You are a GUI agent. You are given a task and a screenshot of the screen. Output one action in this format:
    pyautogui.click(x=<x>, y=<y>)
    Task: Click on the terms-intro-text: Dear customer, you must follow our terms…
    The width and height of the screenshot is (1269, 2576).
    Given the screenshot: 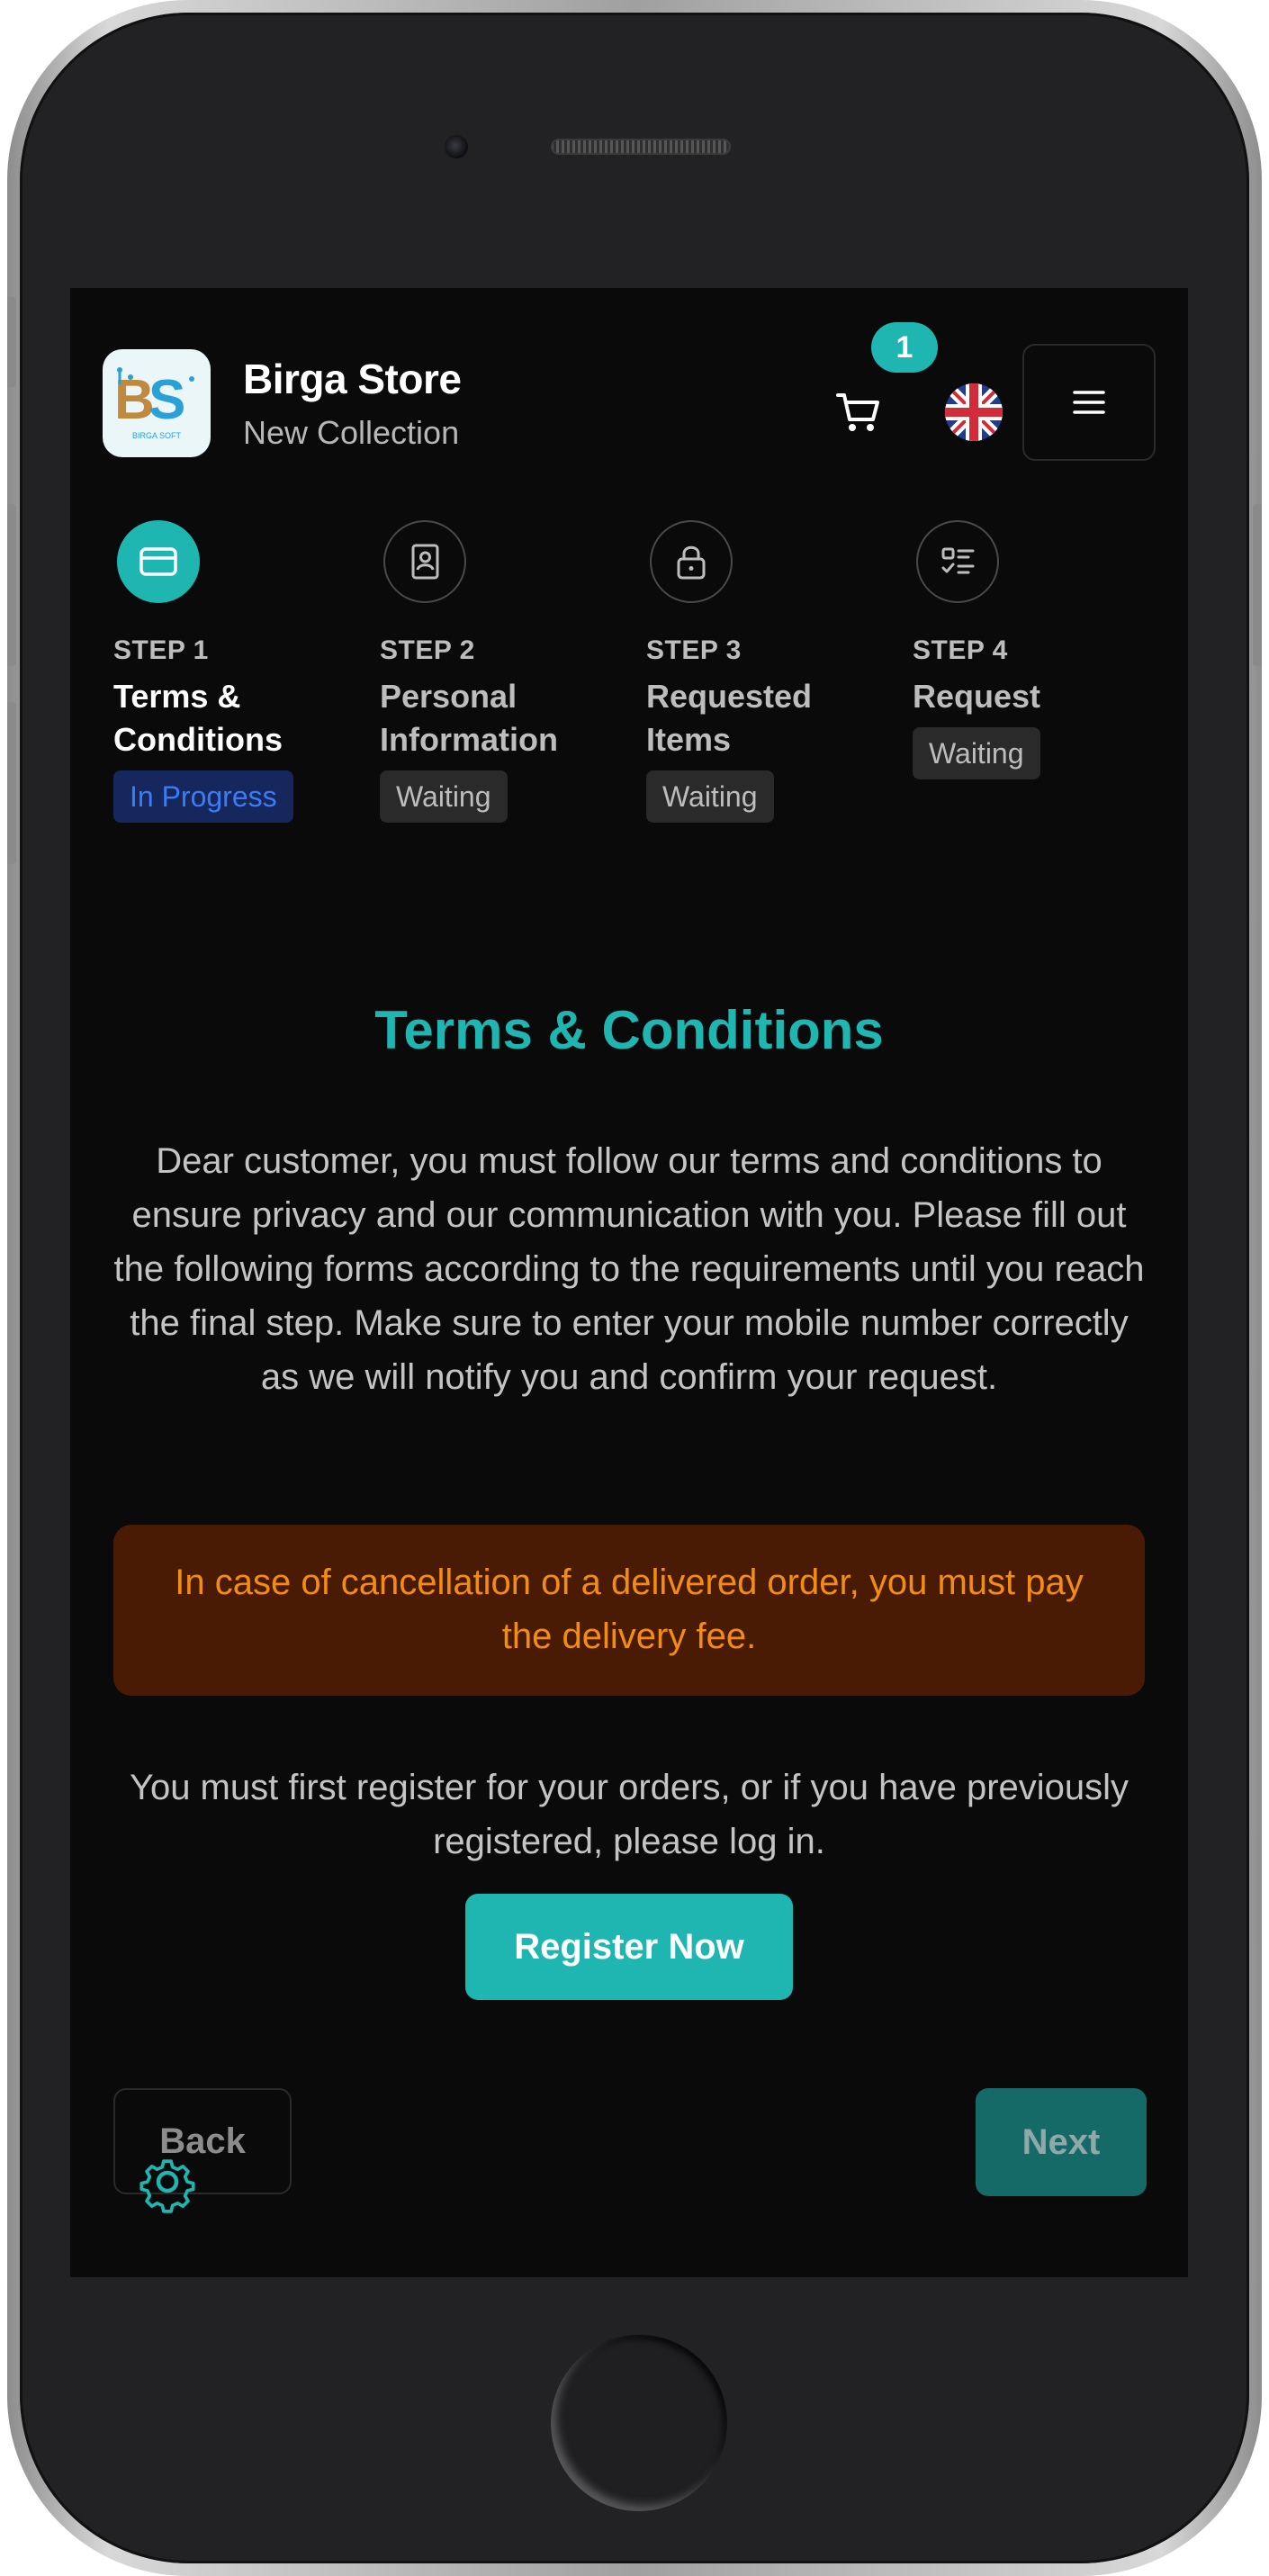 What is the action you would take?
    pyautogui.click(x=629, y=1269)
    